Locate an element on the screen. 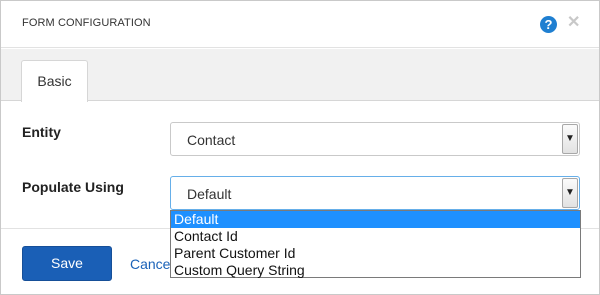 This screenshot has width=600, height=295. dropdown-option-contact-id: Contact Id is located at coordinates (375, 236).